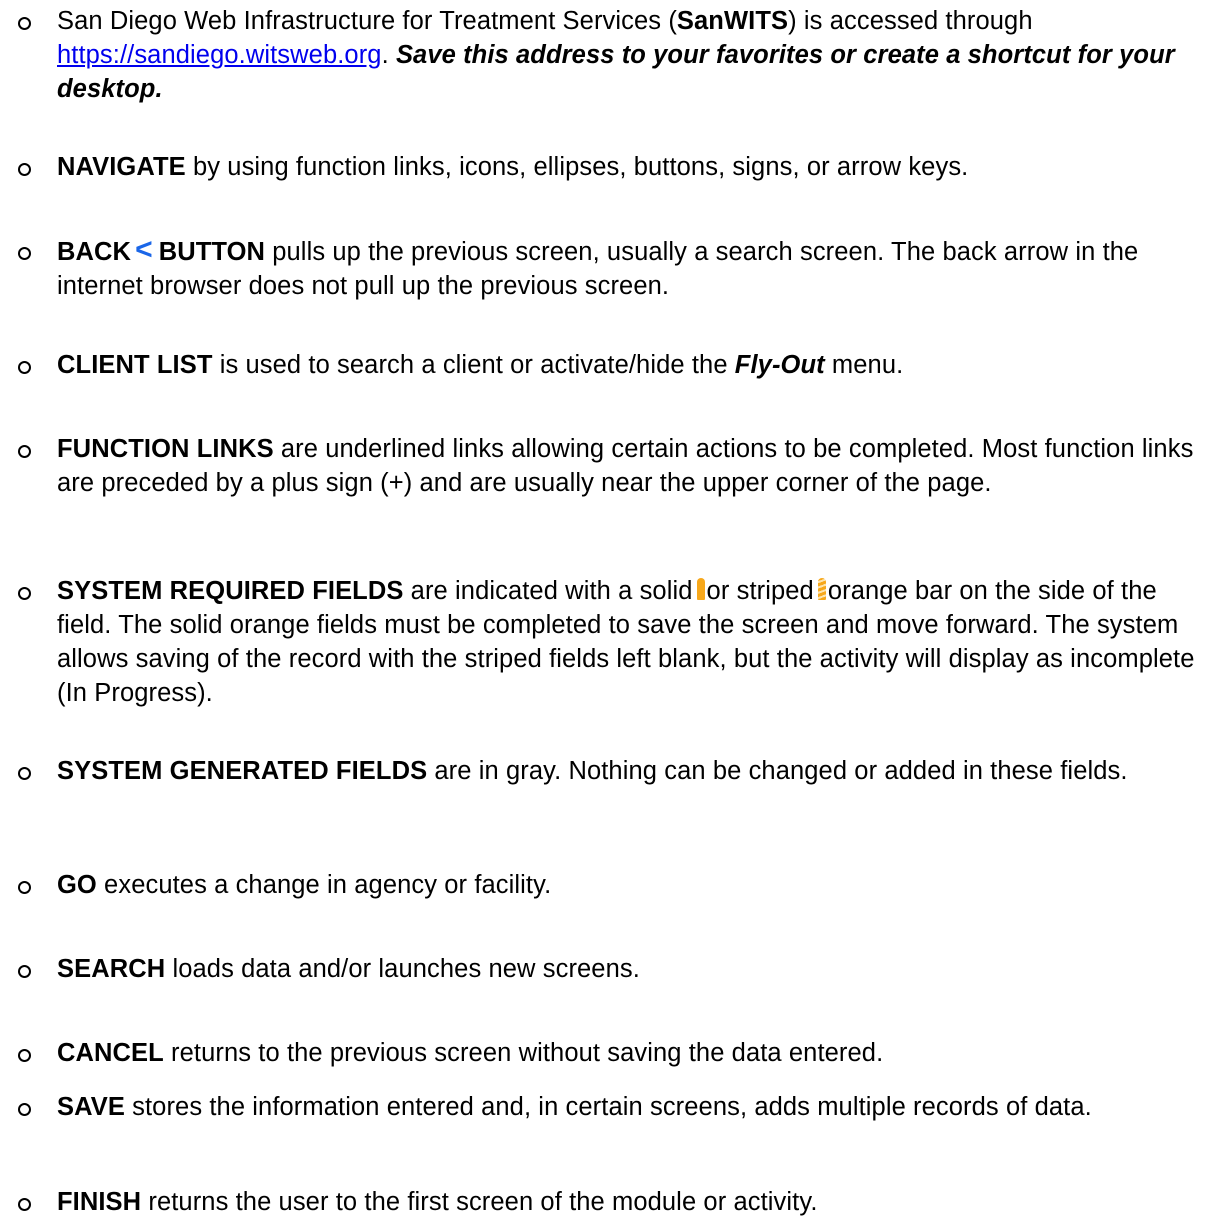 The width and height of the screenshot is (1210, 1228). I want to click on term-text: NAVIGATE, so click(121, 167).